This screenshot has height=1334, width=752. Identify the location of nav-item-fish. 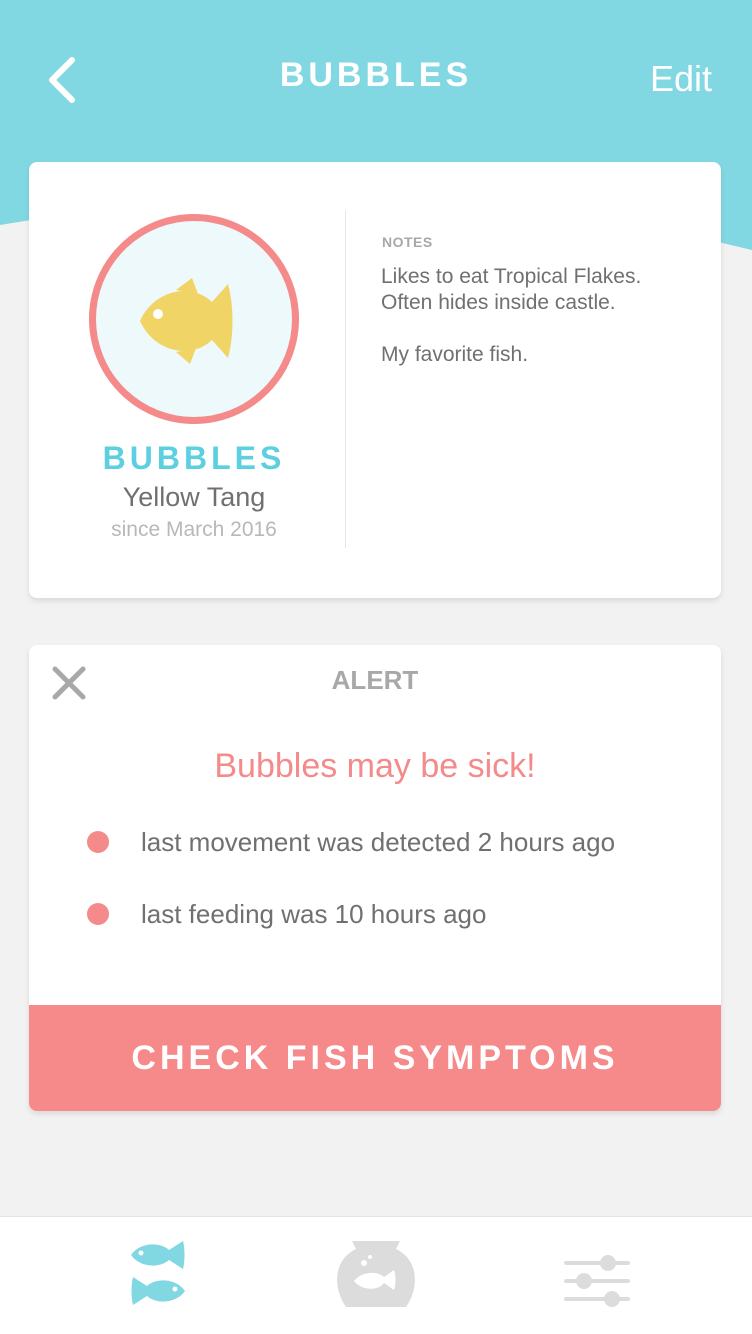
(158, 1277).